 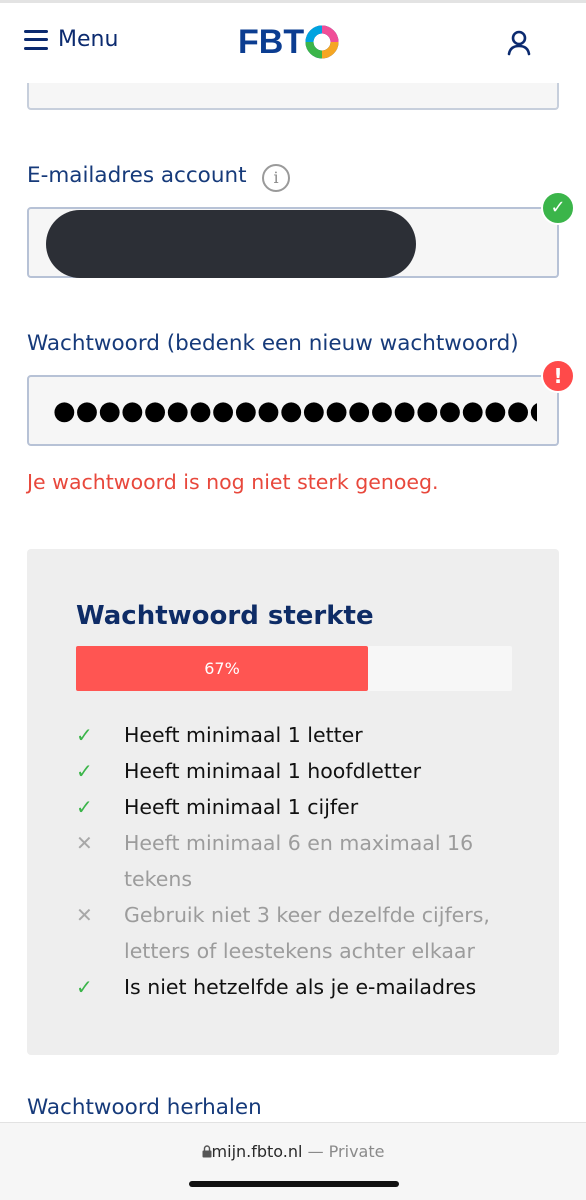 What do you see at coordinates (276, 178) in the screenshot?
I see `info-icon: i` at bounding box center [276, 178].